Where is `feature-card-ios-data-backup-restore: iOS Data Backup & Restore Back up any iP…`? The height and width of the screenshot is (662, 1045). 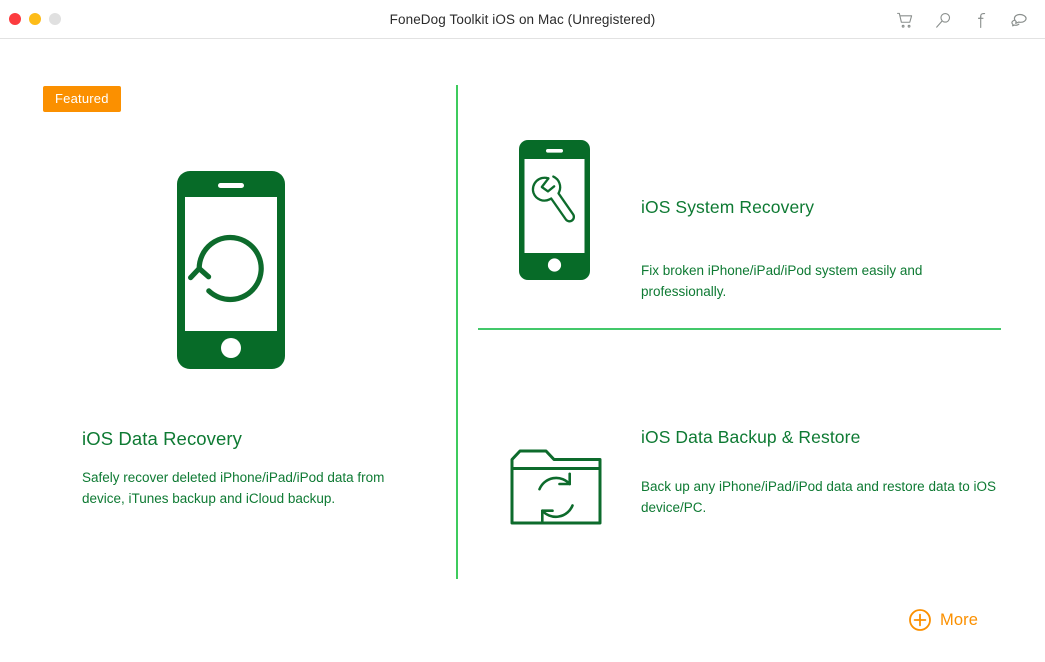
feature-card-ios-data-backup-restore: iOS Data Backup & Restore Back up any iP… is located at coordinates (743, 479).